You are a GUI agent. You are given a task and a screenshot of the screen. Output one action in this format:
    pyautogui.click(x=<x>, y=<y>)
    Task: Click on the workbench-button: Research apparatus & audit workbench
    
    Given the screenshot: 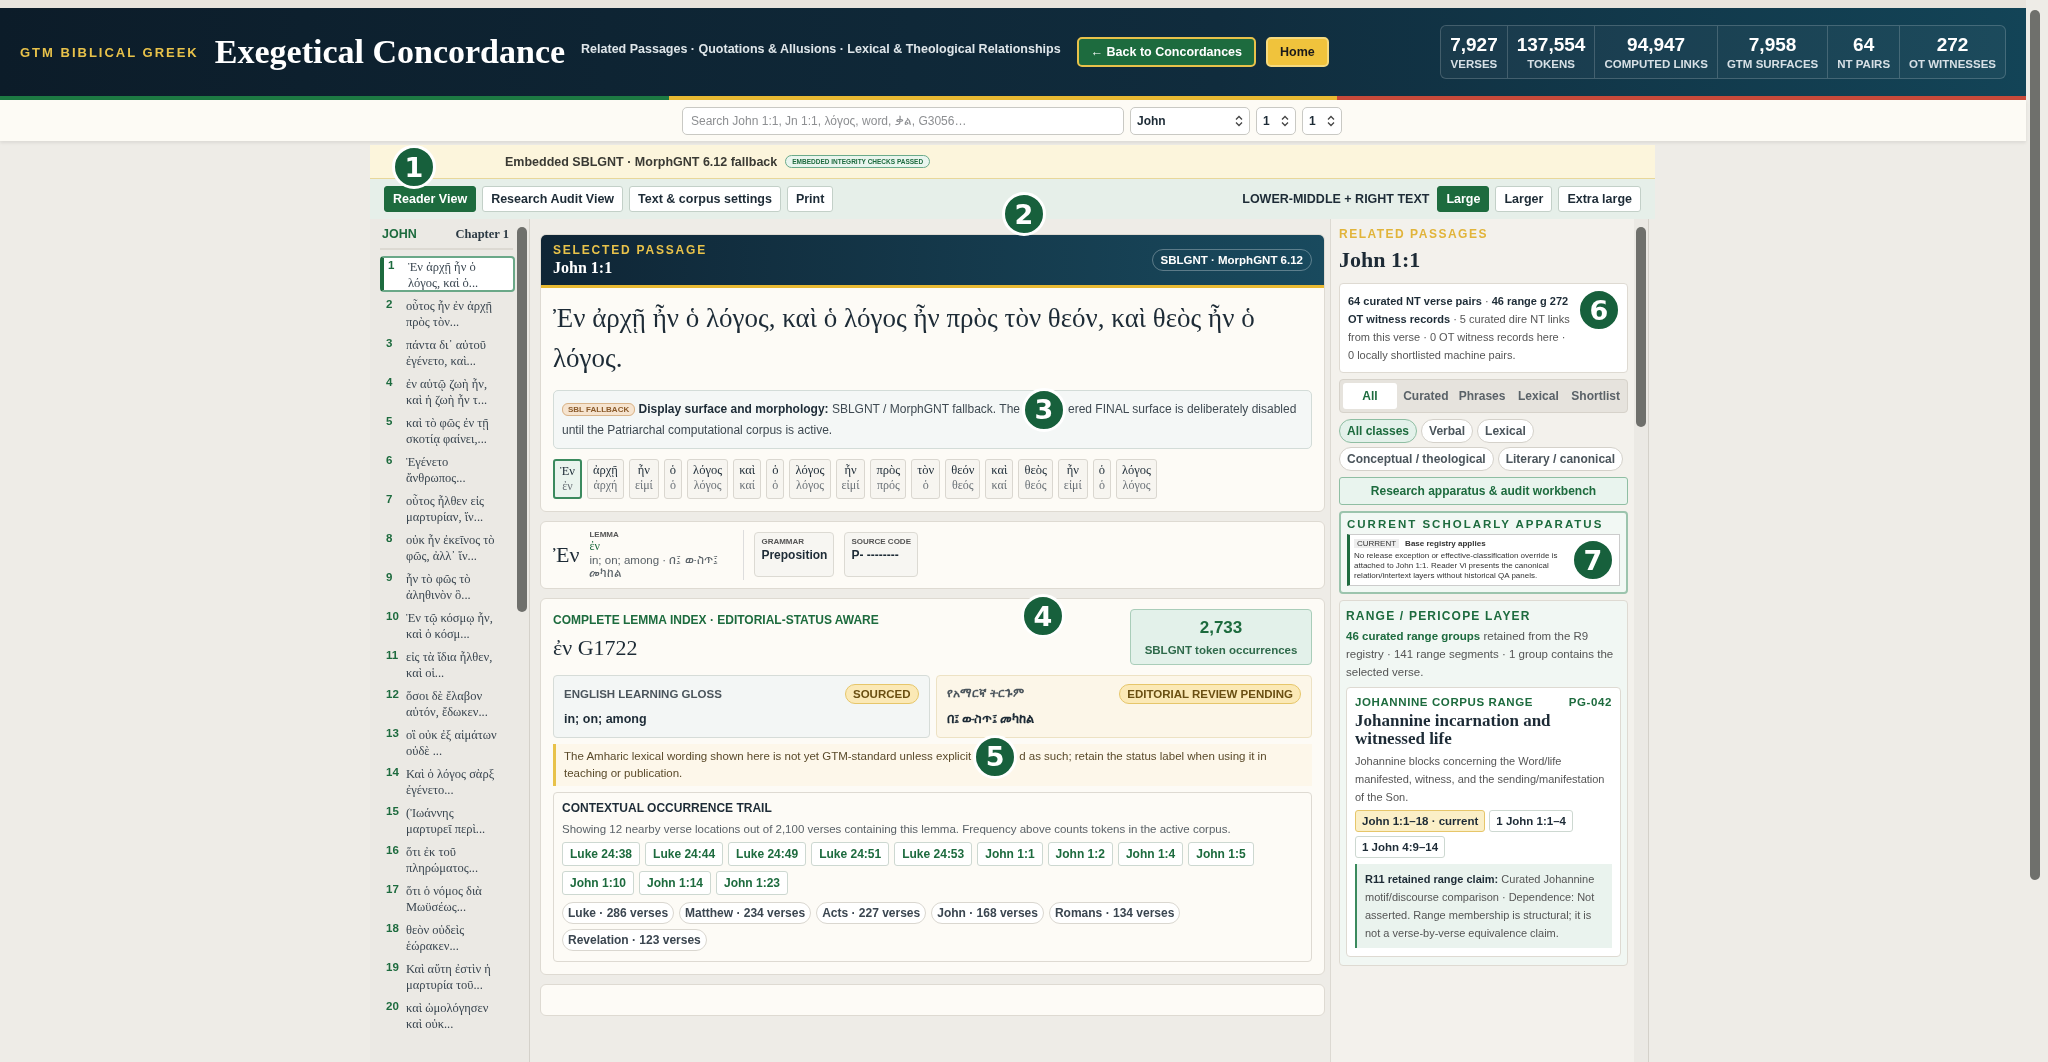 What is the action you would take?
    pyautogui.click(x=1483, y=491)
    